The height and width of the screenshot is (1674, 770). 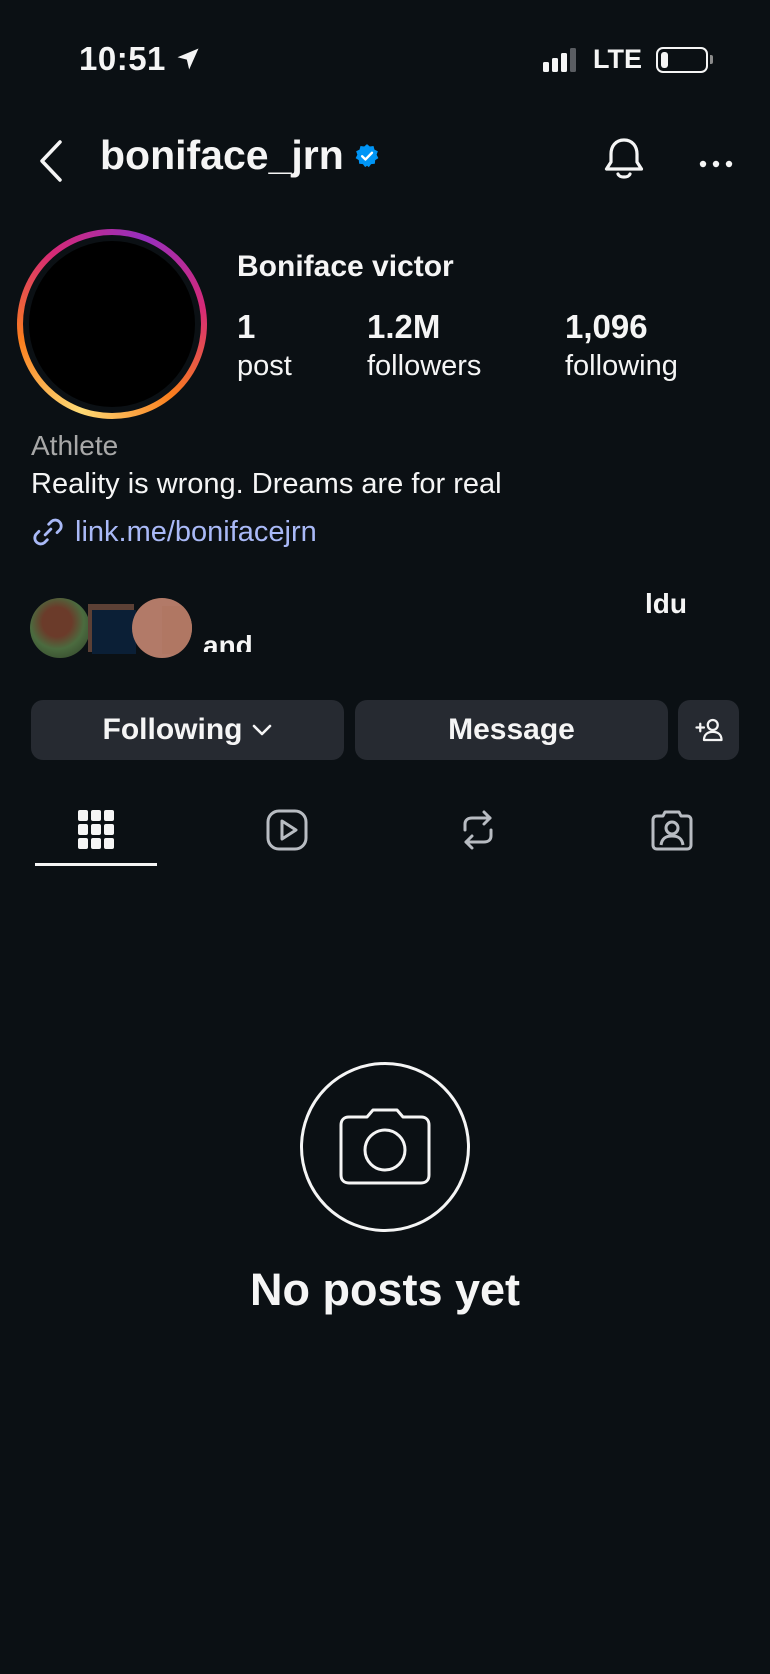 I want to click on status-indicators: LTE, so click(x=628, y=59).